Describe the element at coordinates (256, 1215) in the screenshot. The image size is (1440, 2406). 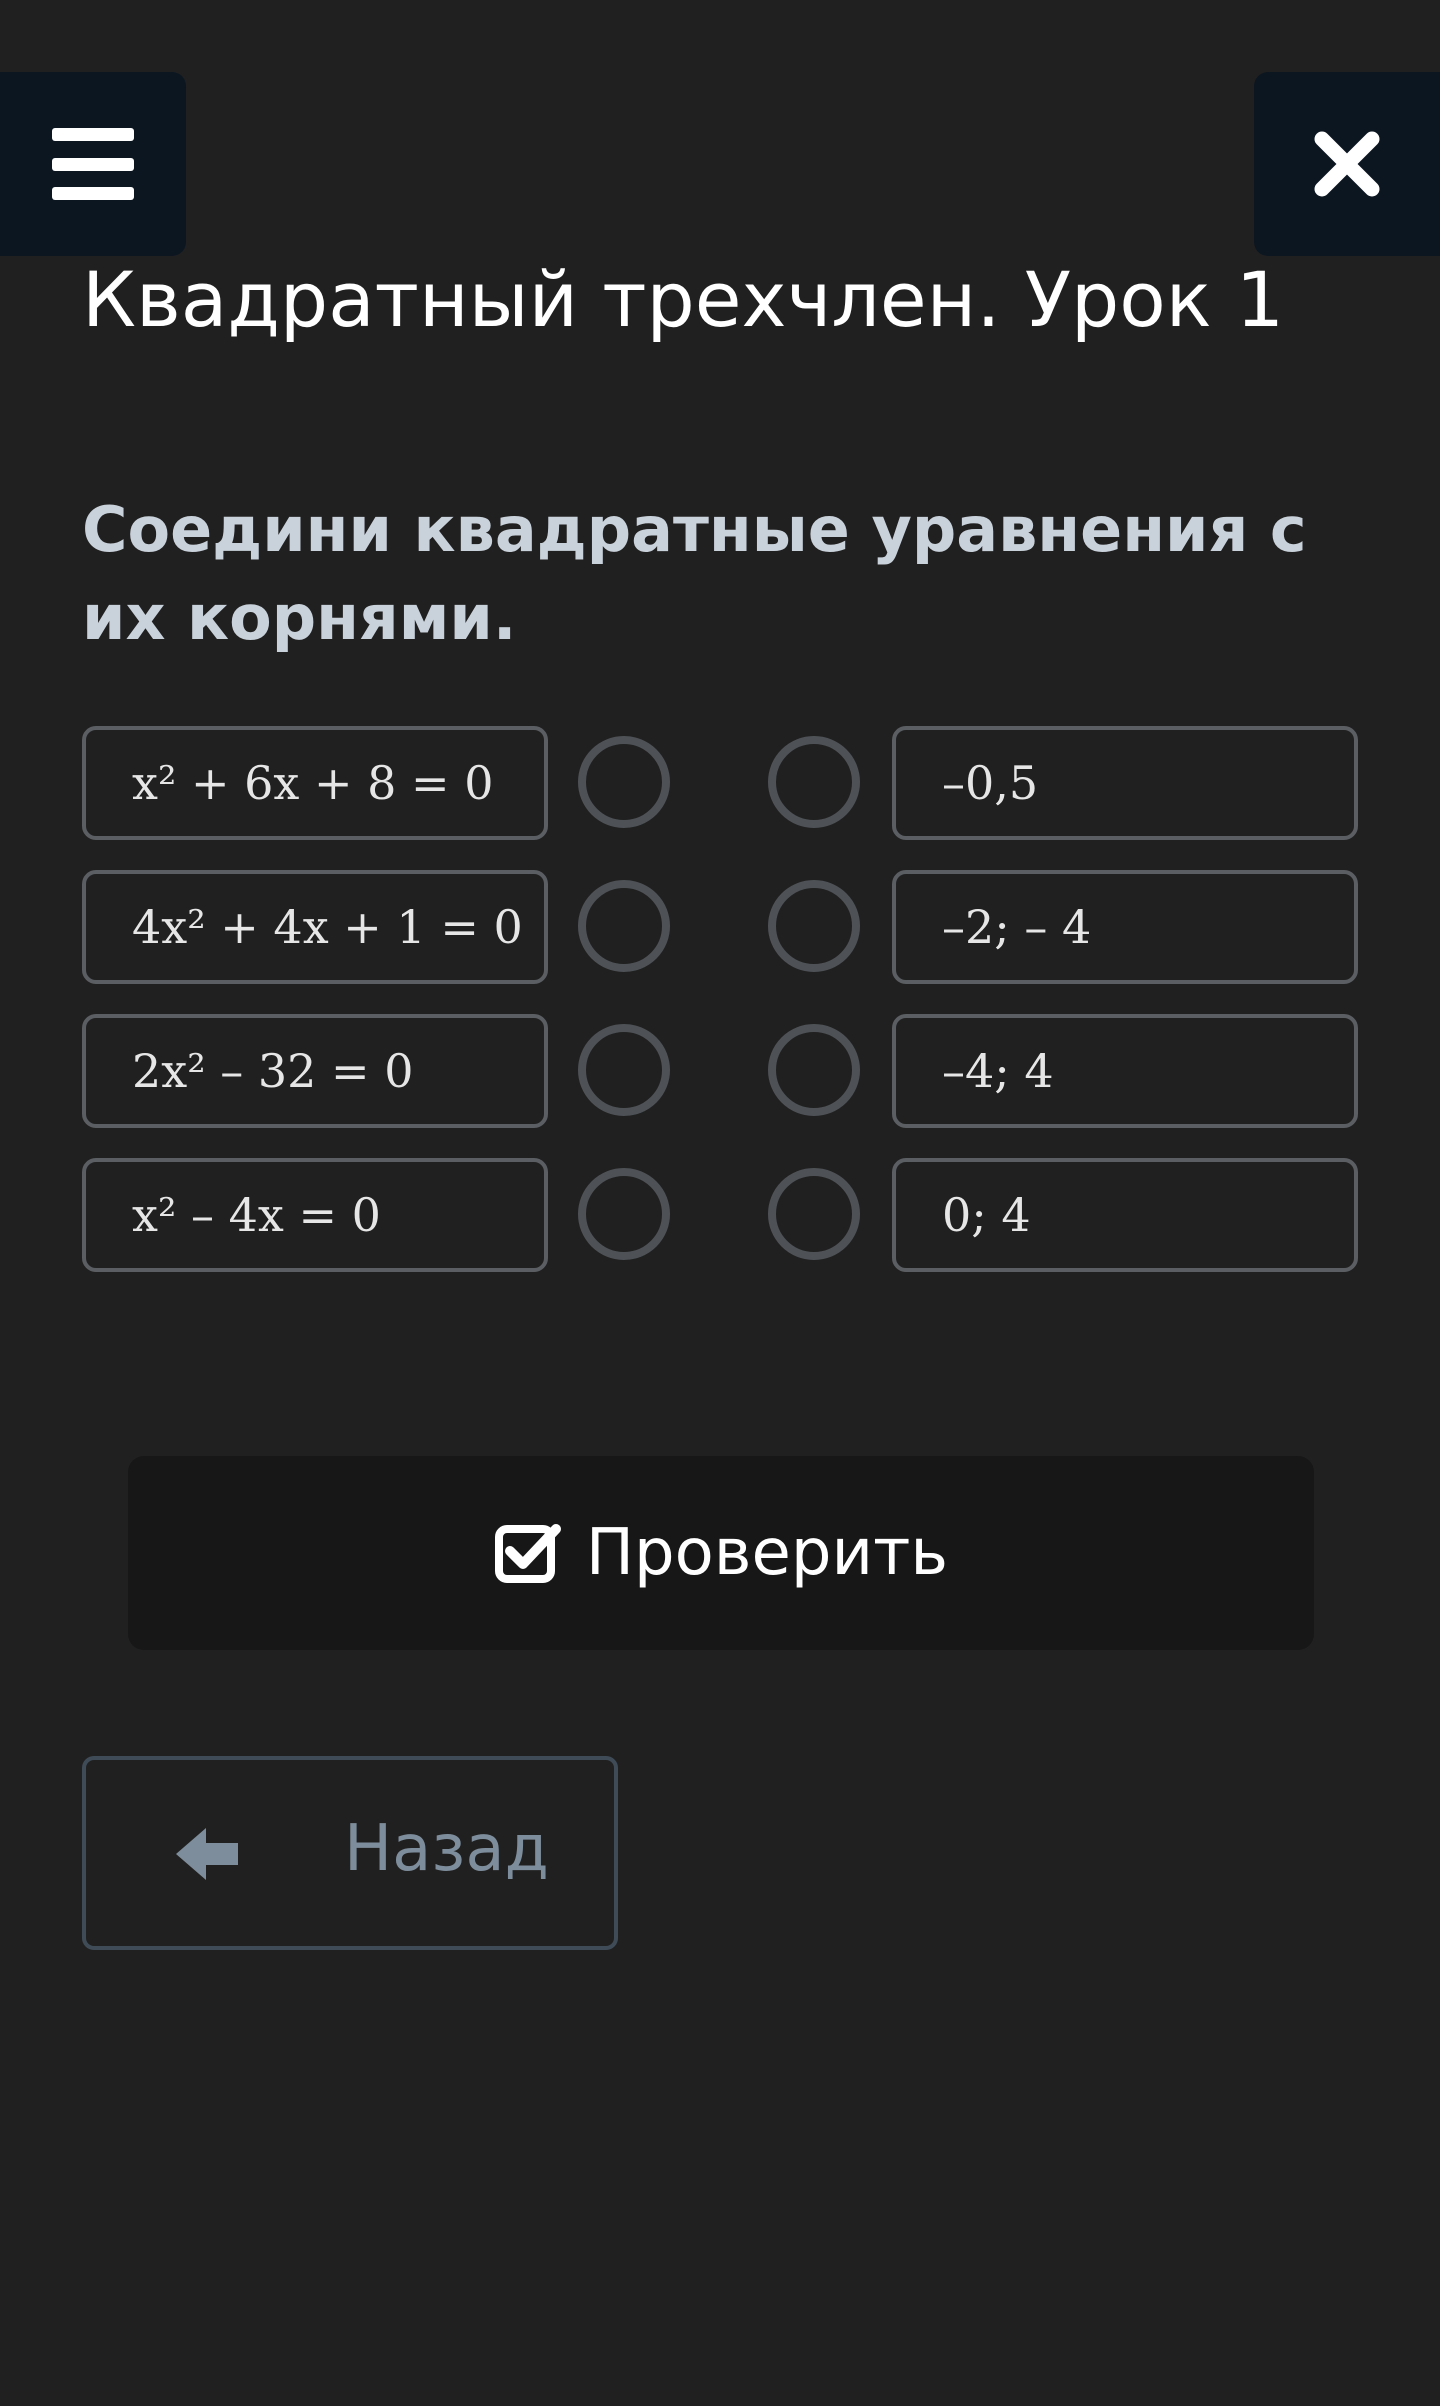
I see `equation-text: x² – 4x = 0` at that location.